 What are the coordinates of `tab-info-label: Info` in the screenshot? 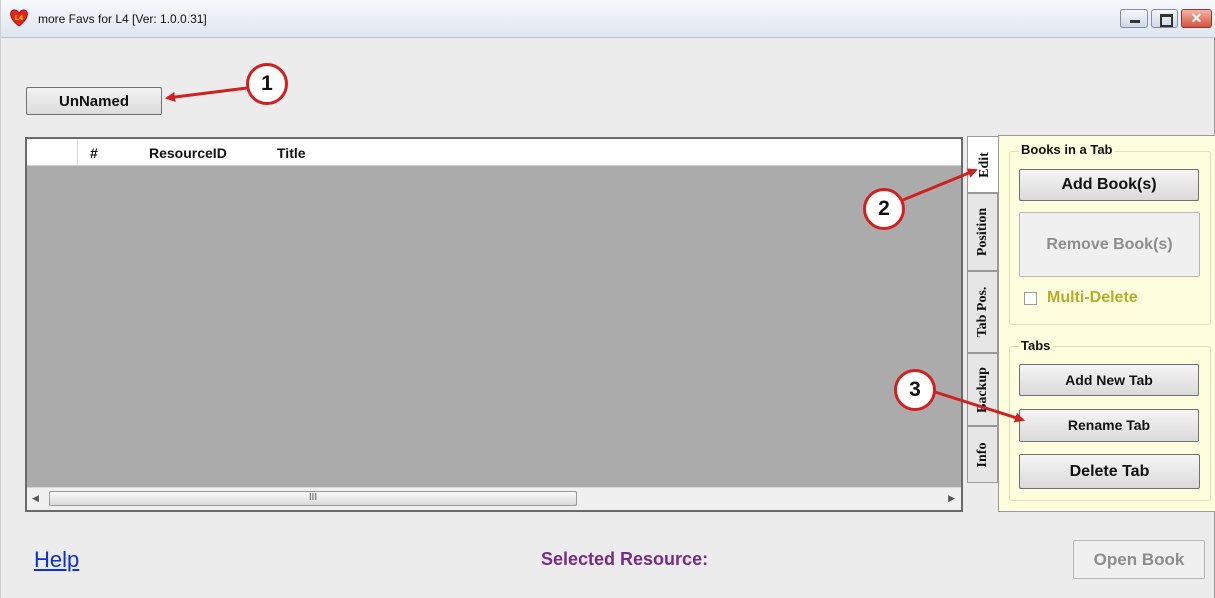 It's located at (982, 454).